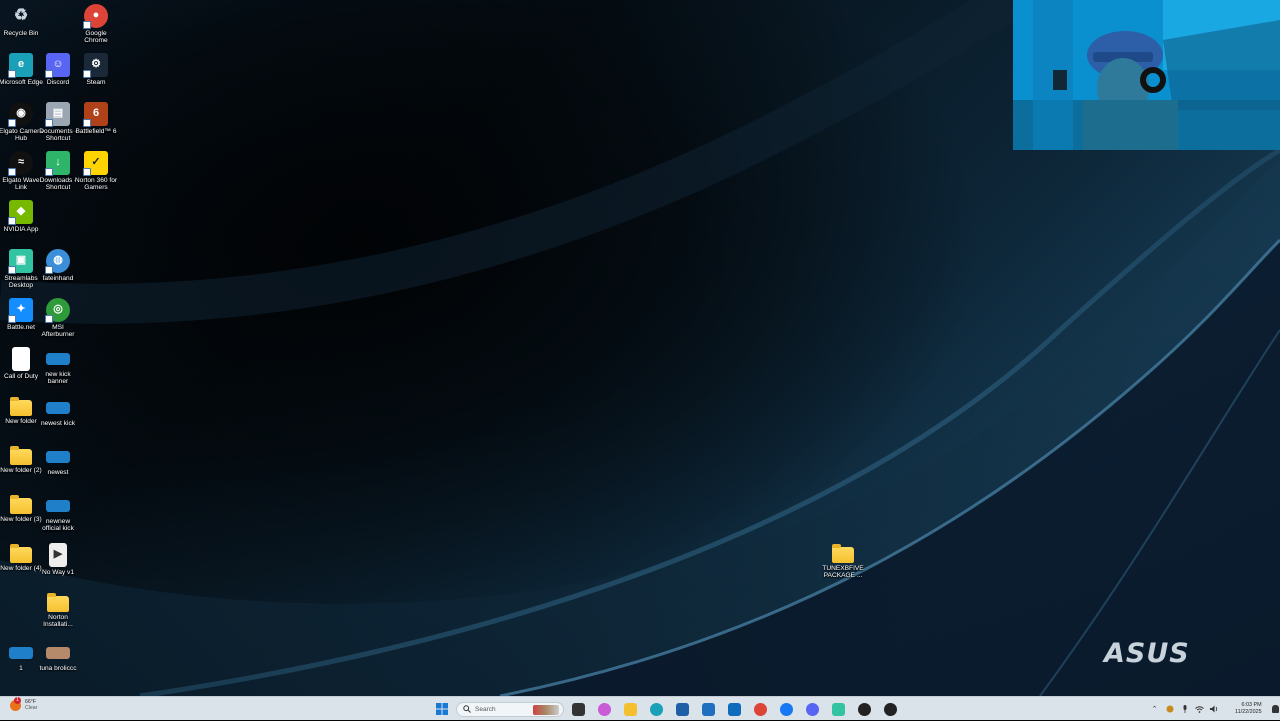  I want to click on globe-icon: ◍, so click(57, 261).